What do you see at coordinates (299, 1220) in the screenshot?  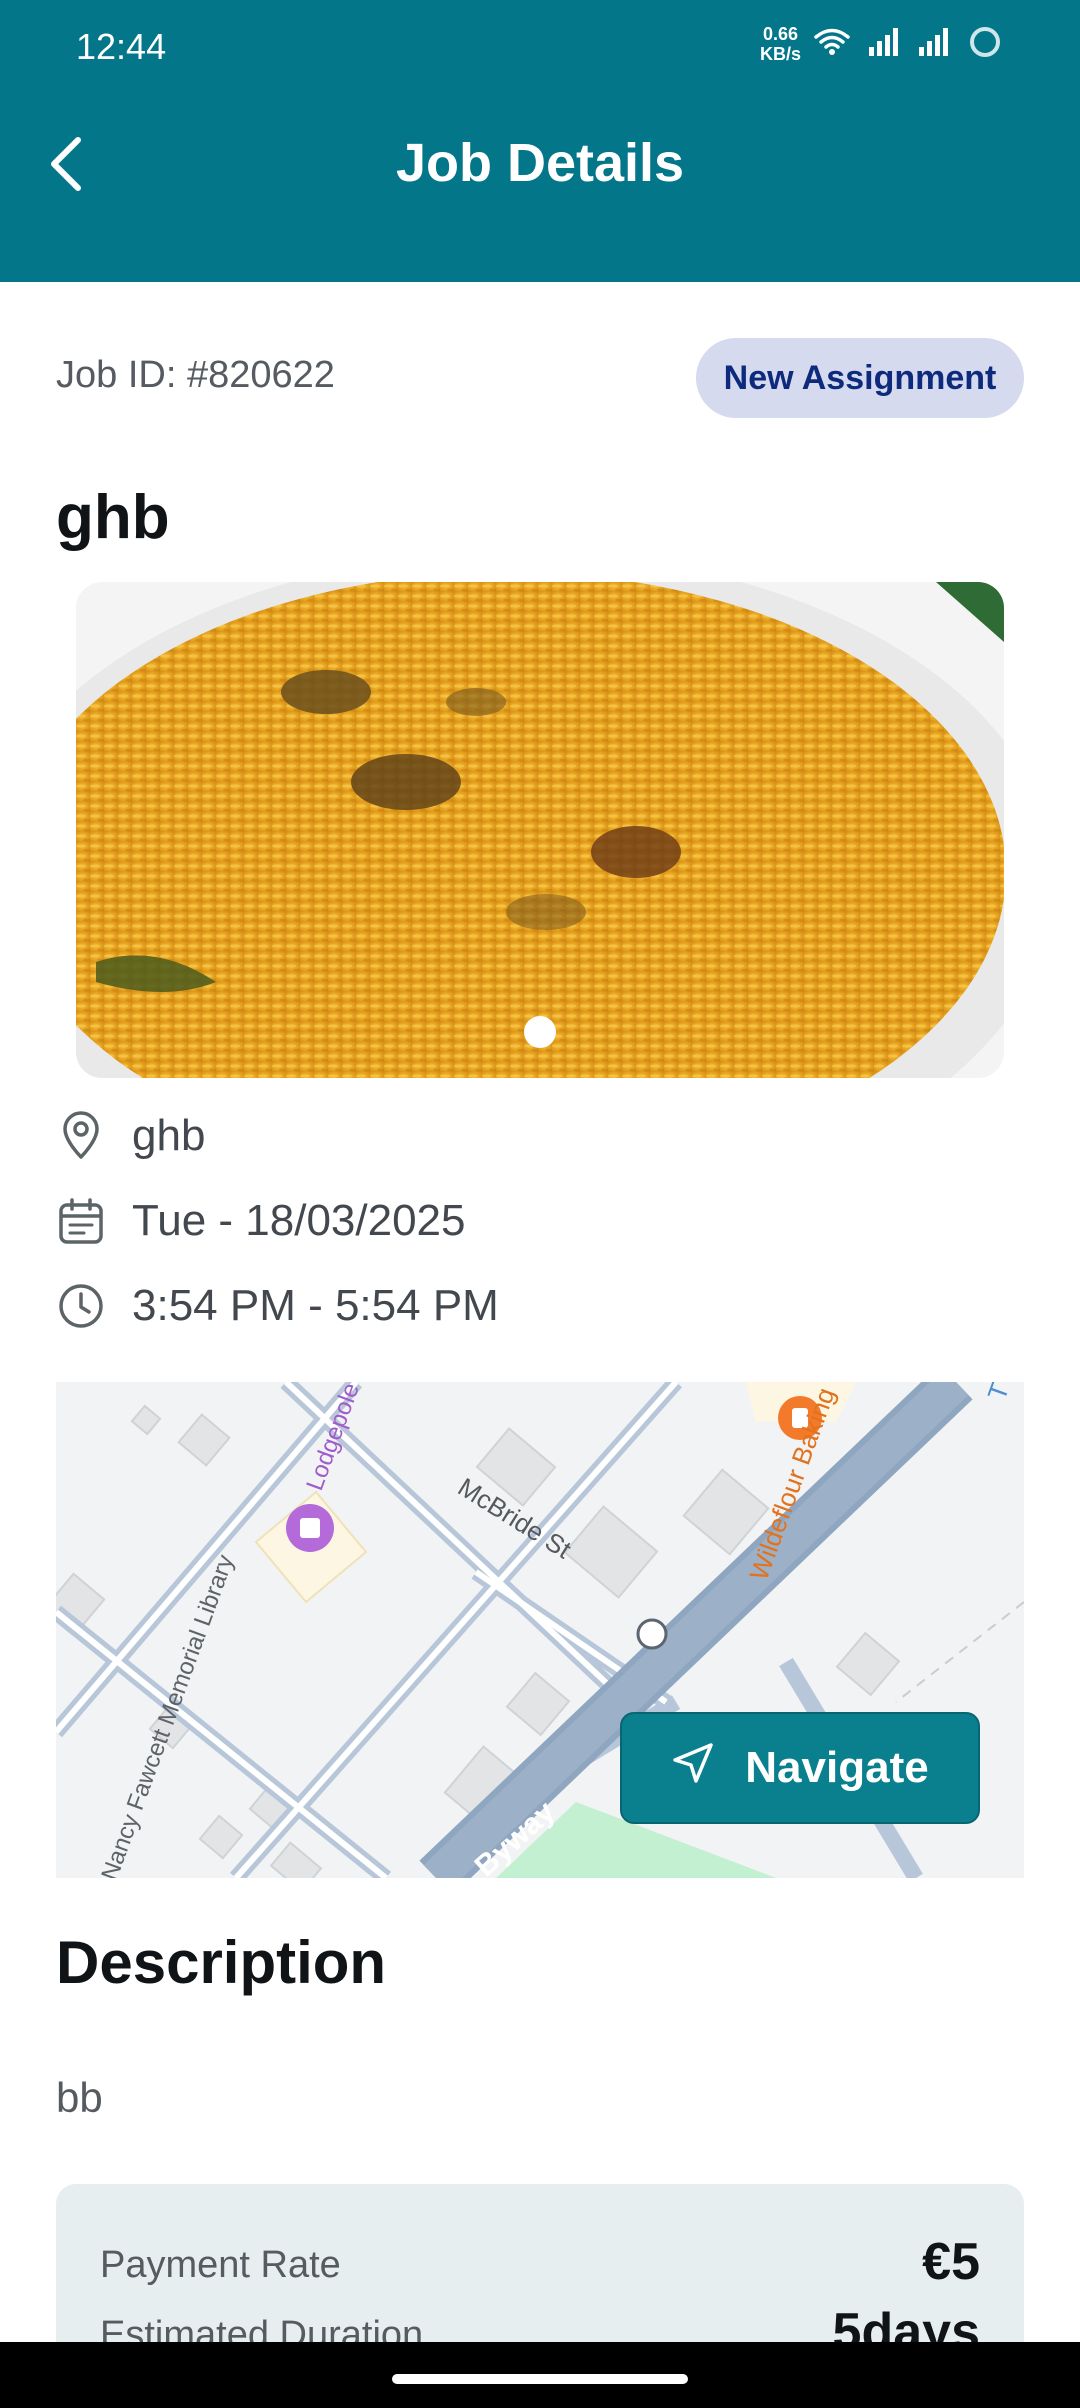 I see `date-text: Tue - 18/03/2025` at bounding box center [299, 1220].